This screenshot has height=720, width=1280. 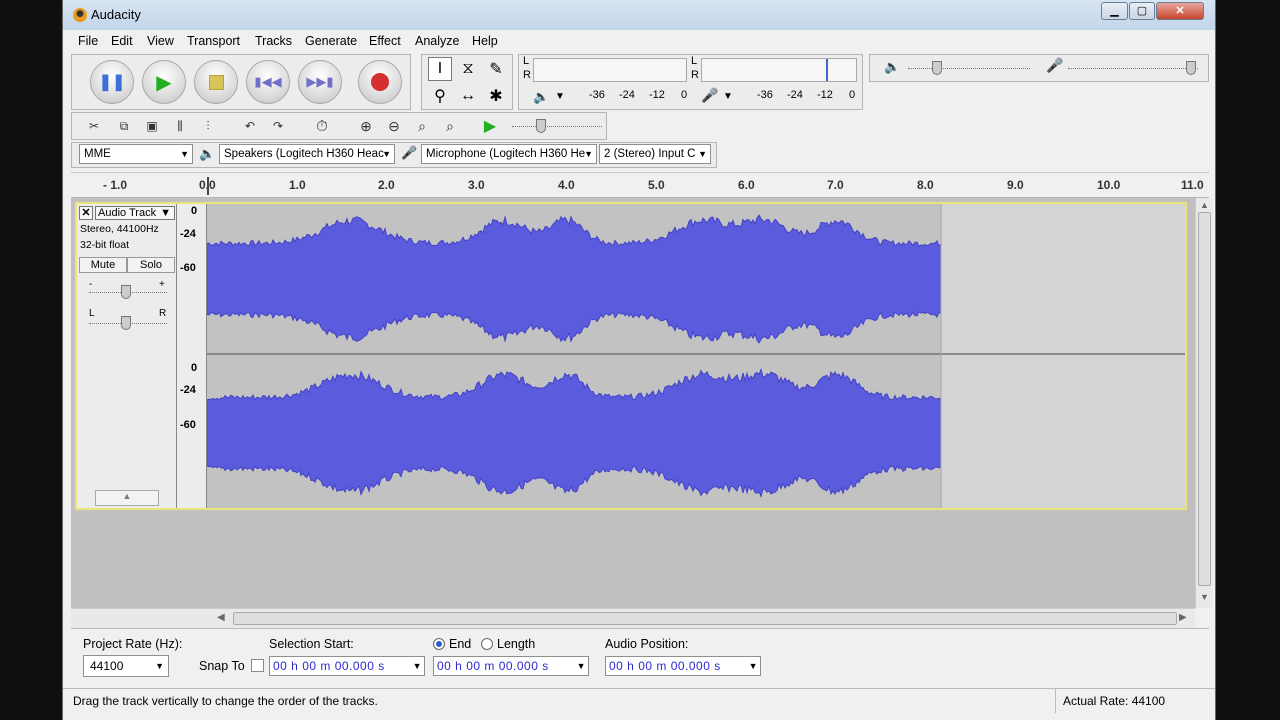 I want to click on playback-meter, so click(x=610, y=70).